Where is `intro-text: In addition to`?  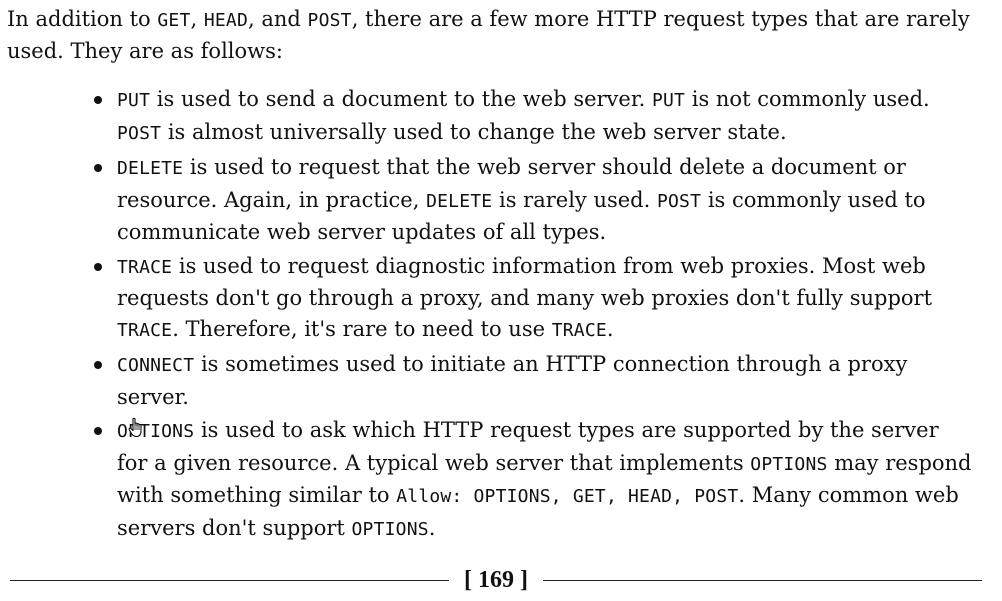 intro-text: In addition to is located at coordinates (82, 19).